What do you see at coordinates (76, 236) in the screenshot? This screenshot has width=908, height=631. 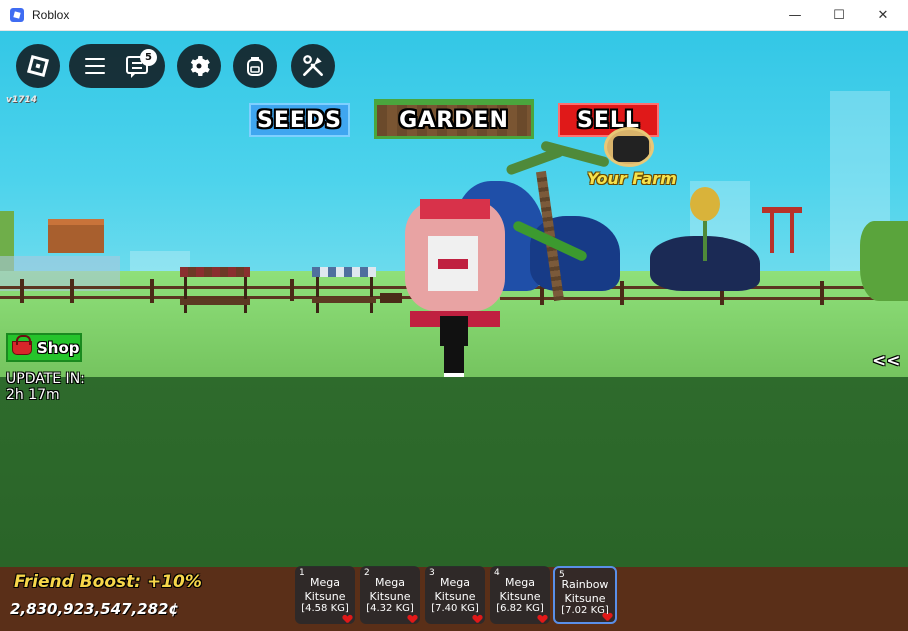 I see `house` at bounding box center [76, 236].